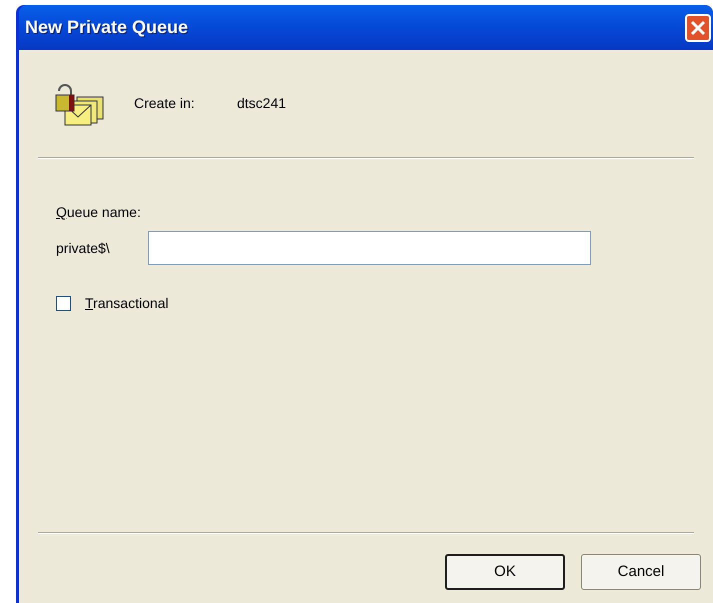 The height and width of the screenshot is (603, 713). What do you see at coordinates (127, 303) in the screenshot?
I see `transactional-label: Transactional` at bounding box center [127, 303].